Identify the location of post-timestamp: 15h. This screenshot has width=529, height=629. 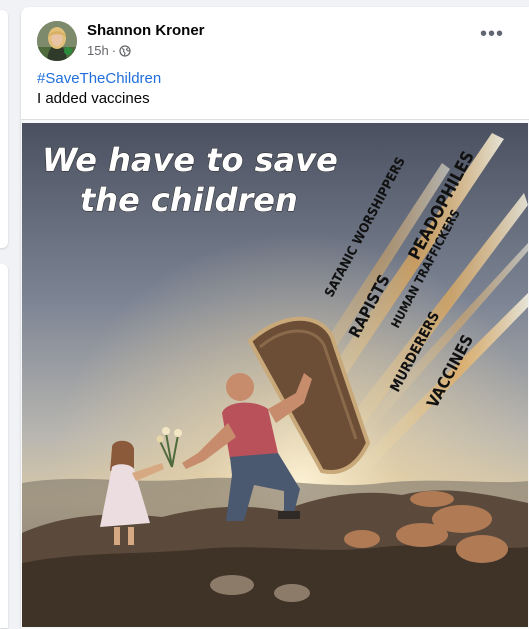
(98, 50).